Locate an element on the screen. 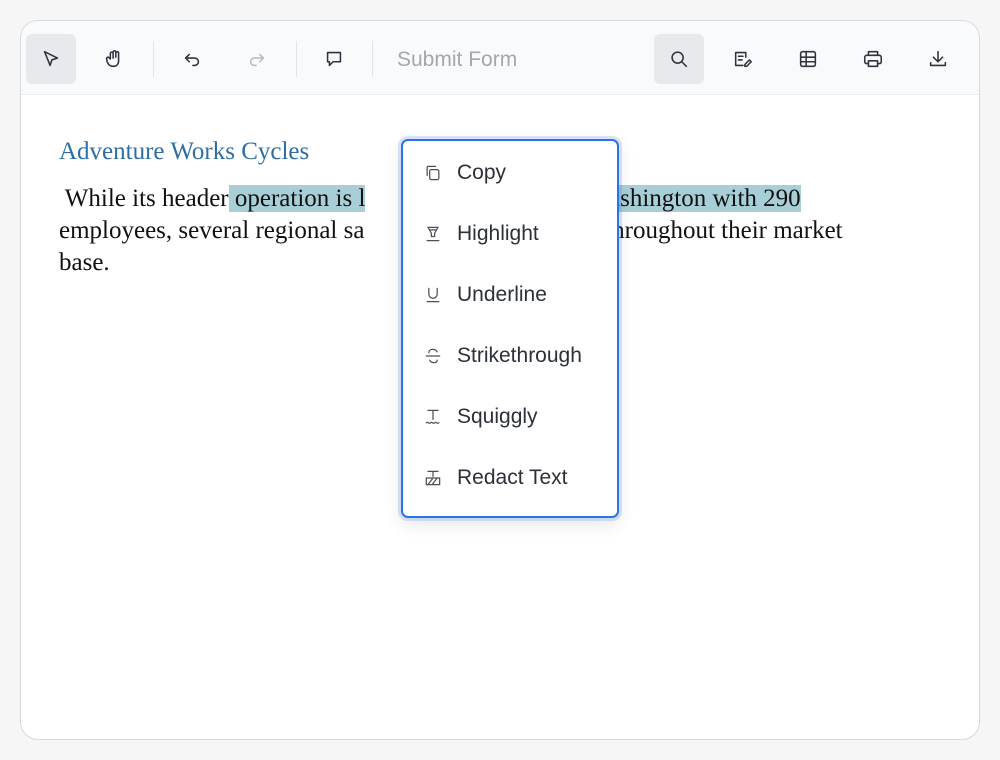 This screenshot has height=760, width=1000. form-grid-icon is located at coordinates (808, 59).